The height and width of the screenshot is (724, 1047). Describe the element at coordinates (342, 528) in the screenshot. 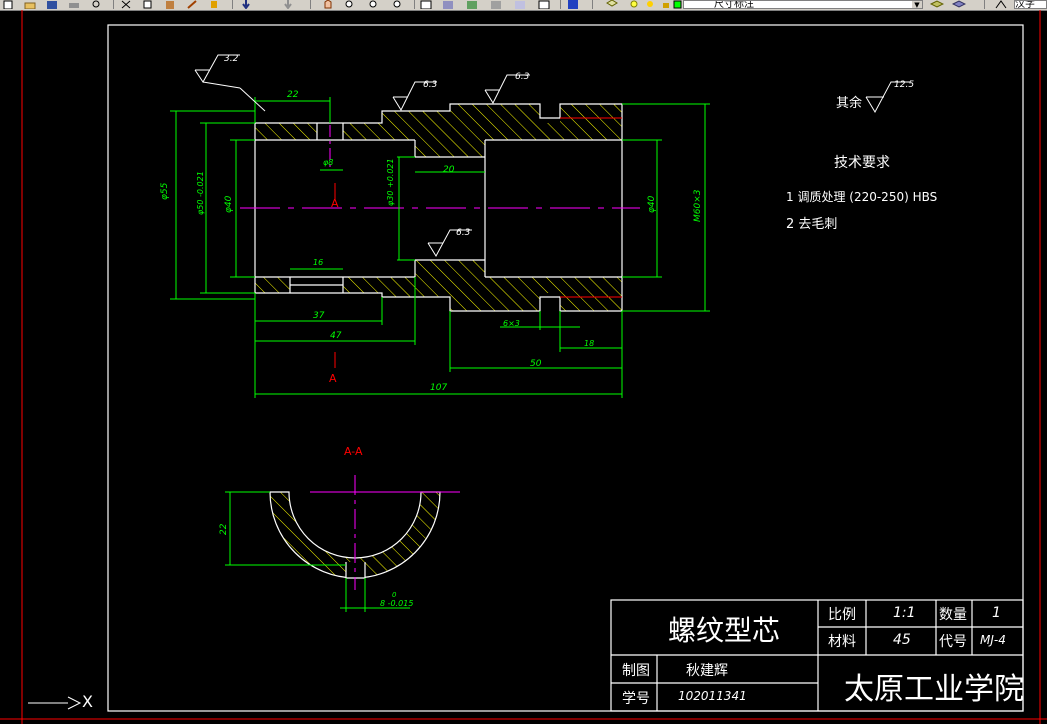

I see `section-aa-view: A-A` at that location.